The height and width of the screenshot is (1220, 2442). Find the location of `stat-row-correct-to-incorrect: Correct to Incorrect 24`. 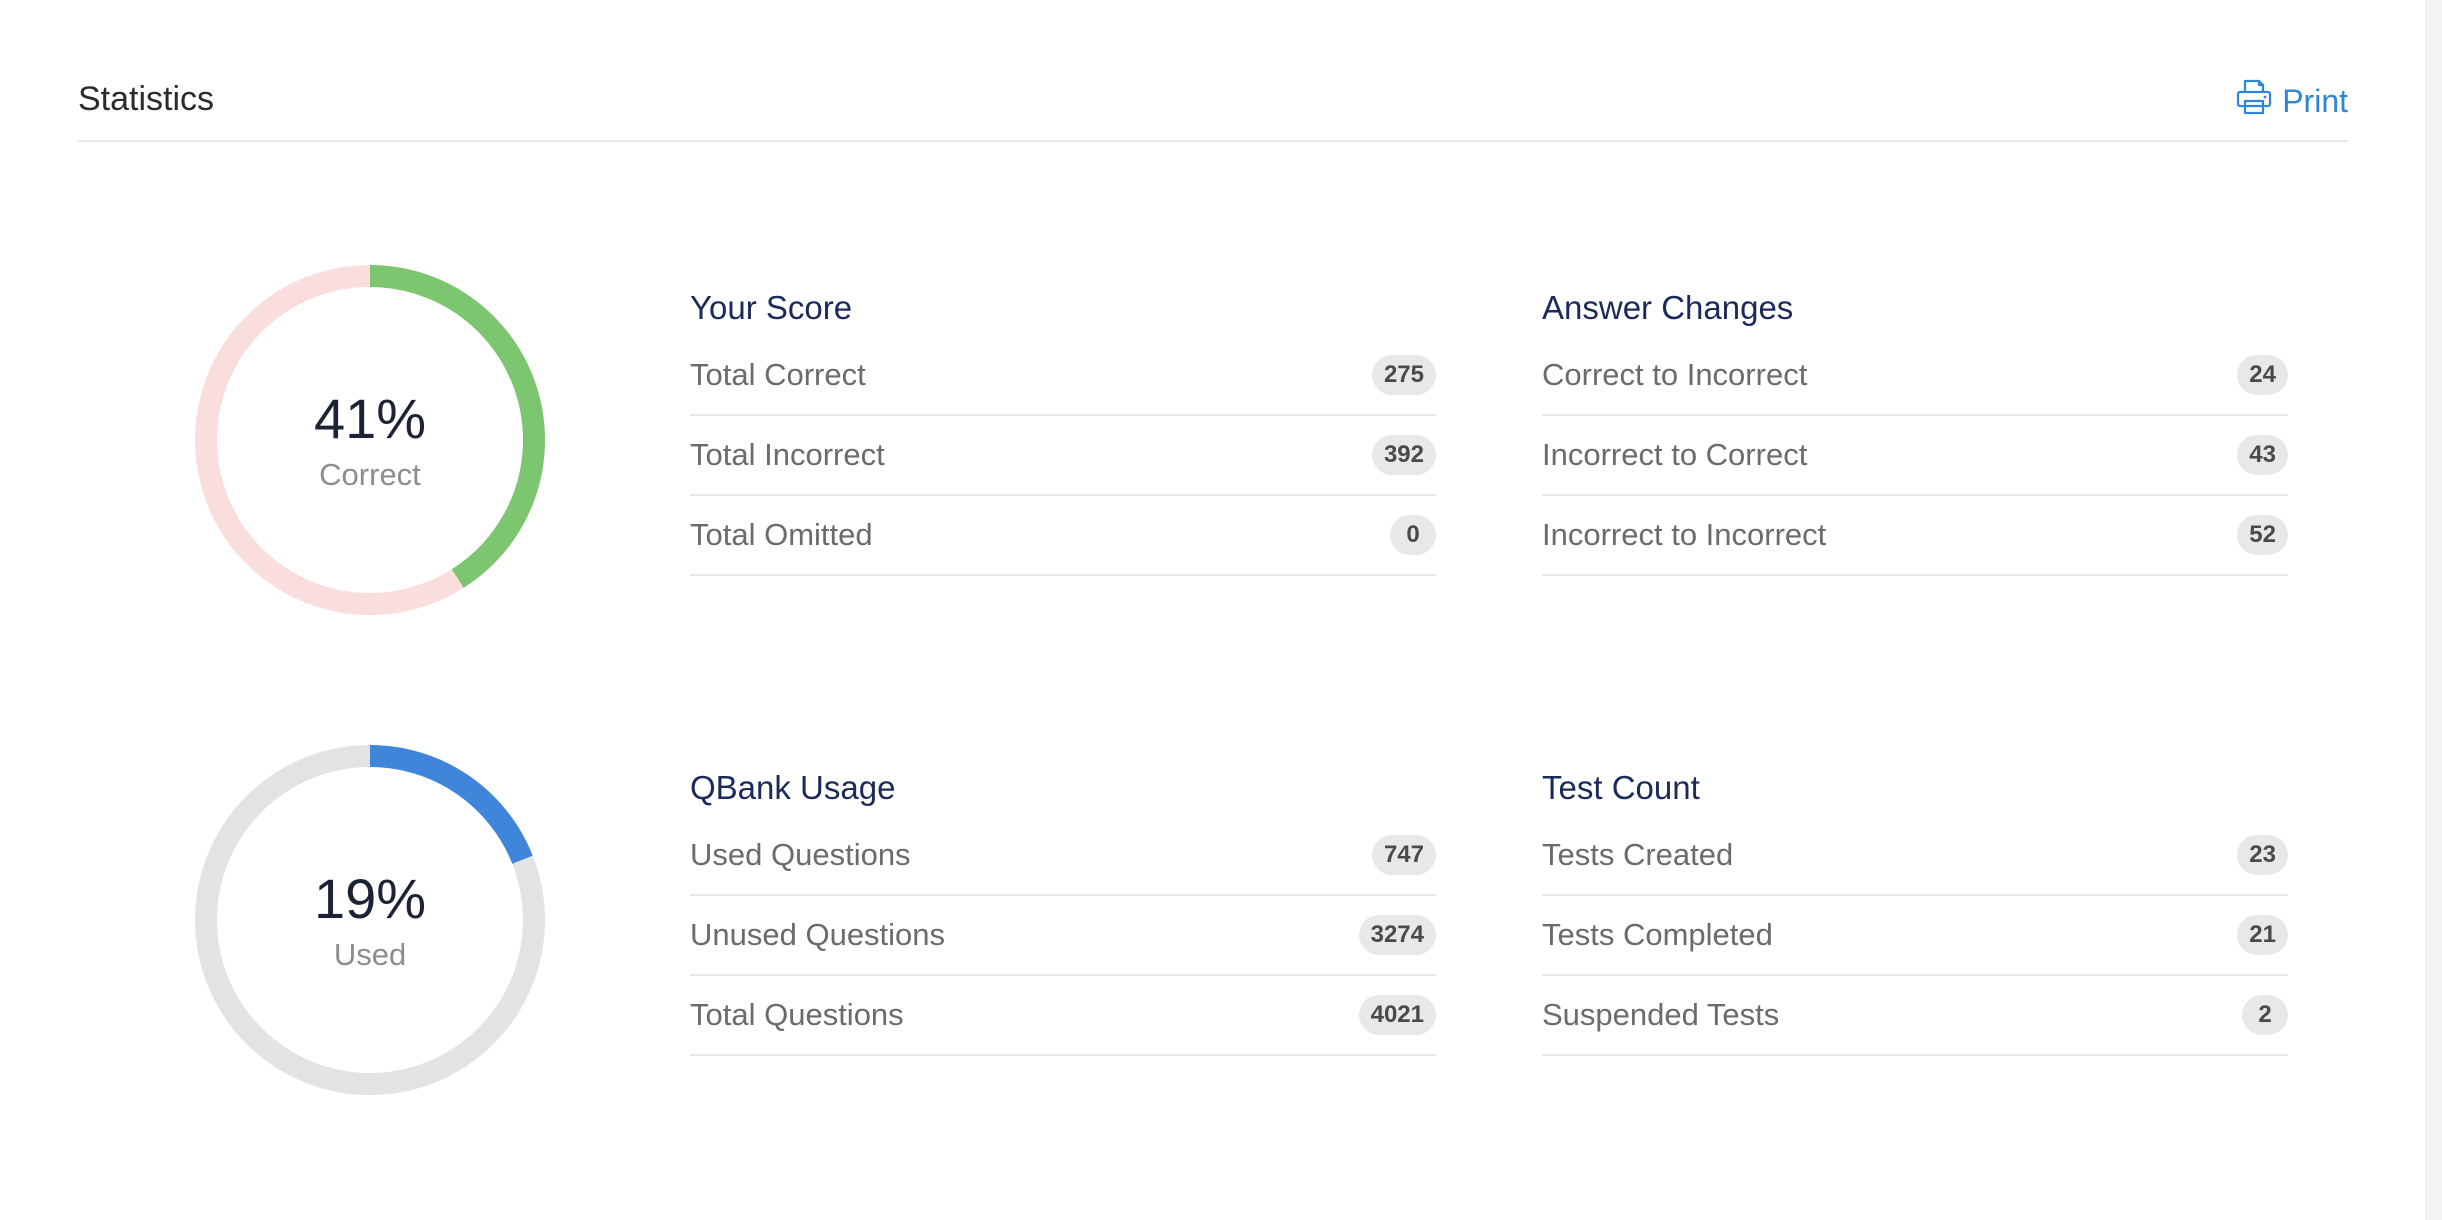

stat-row-correct-to-incorrect: Correct to Incorrect 24 is located at coordinates (1915, 376).